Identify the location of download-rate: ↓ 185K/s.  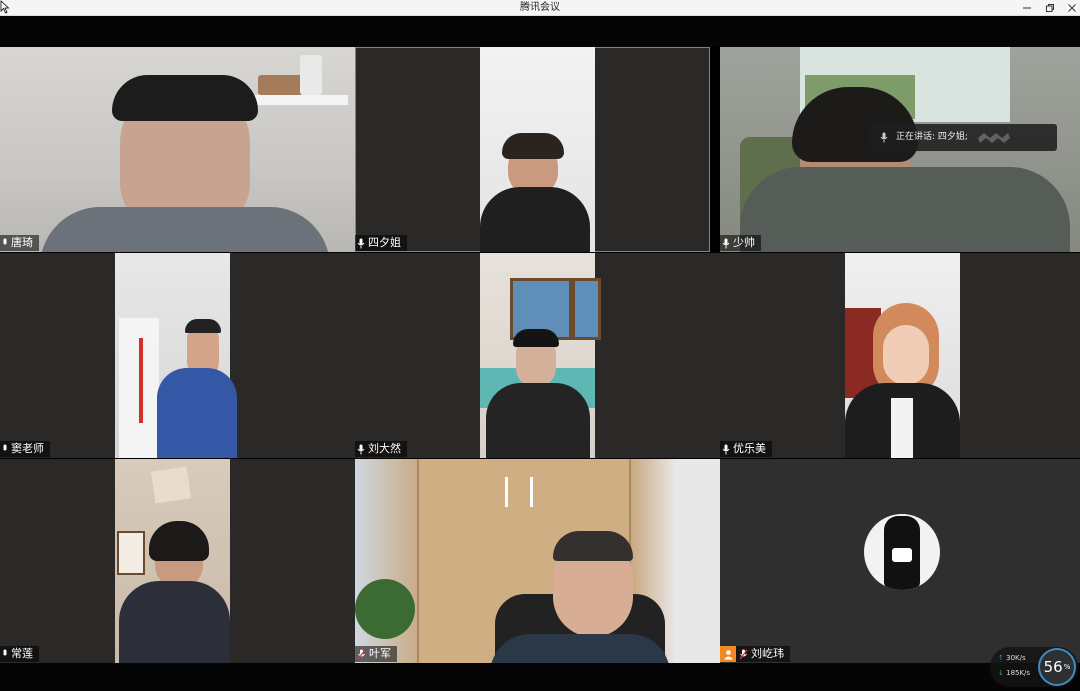
(1014, 673).